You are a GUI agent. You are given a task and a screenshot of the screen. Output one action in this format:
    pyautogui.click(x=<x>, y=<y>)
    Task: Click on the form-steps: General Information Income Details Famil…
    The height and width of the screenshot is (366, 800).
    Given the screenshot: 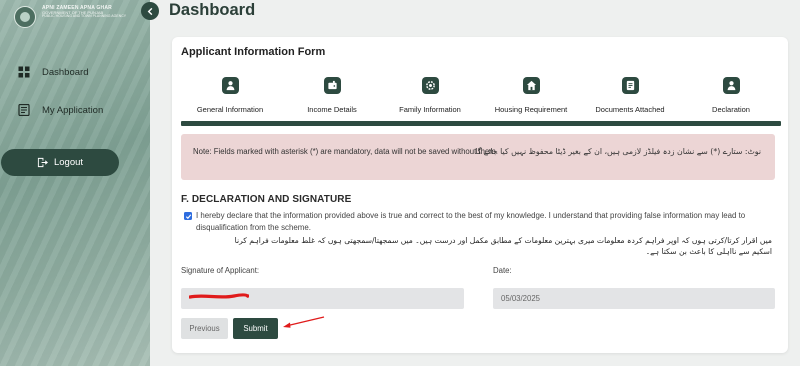 What is the action you would take?
    pyautogui.click(x=480, y=97)
    